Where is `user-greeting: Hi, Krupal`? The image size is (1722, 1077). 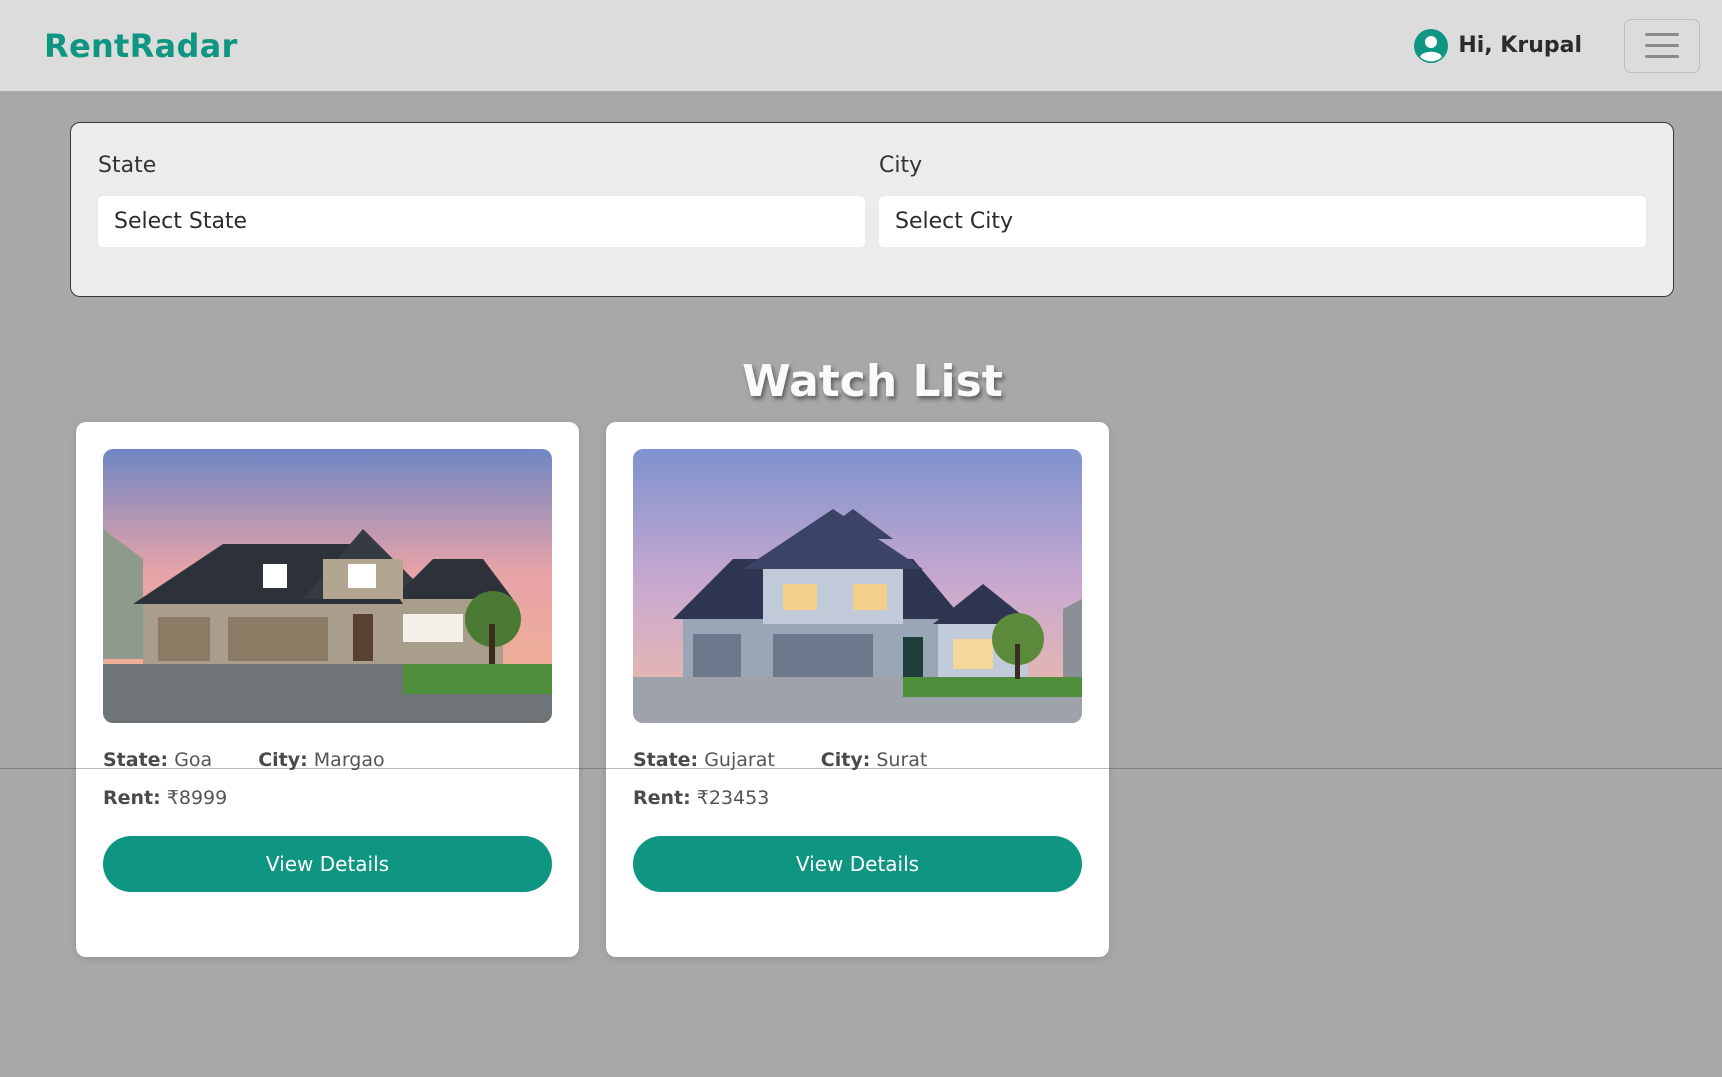
user-greeting: Hi, Krupal is located at coordinates (1498, 45).